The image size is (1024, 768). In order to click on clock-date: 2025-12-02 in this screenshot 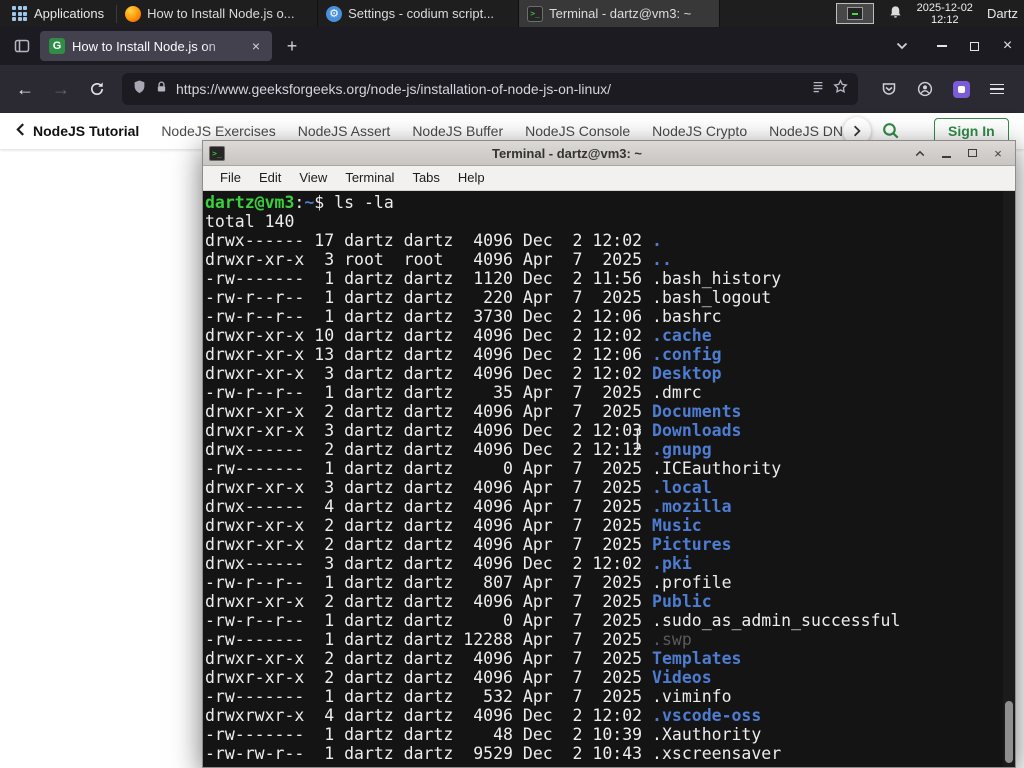, I will do `click(944, 7)`.